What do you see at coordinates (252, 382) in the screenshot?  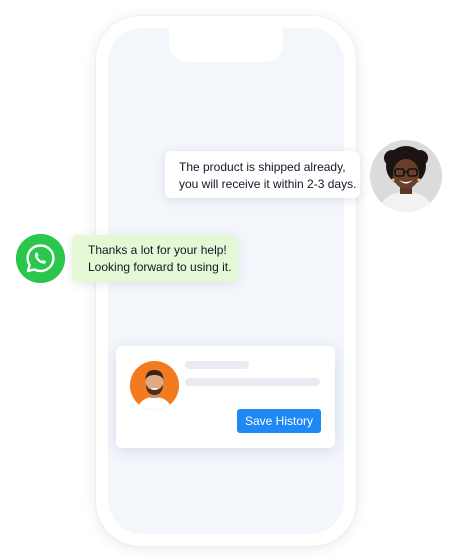 I see `placeholder-line-long` at bounding box center [252, 382].